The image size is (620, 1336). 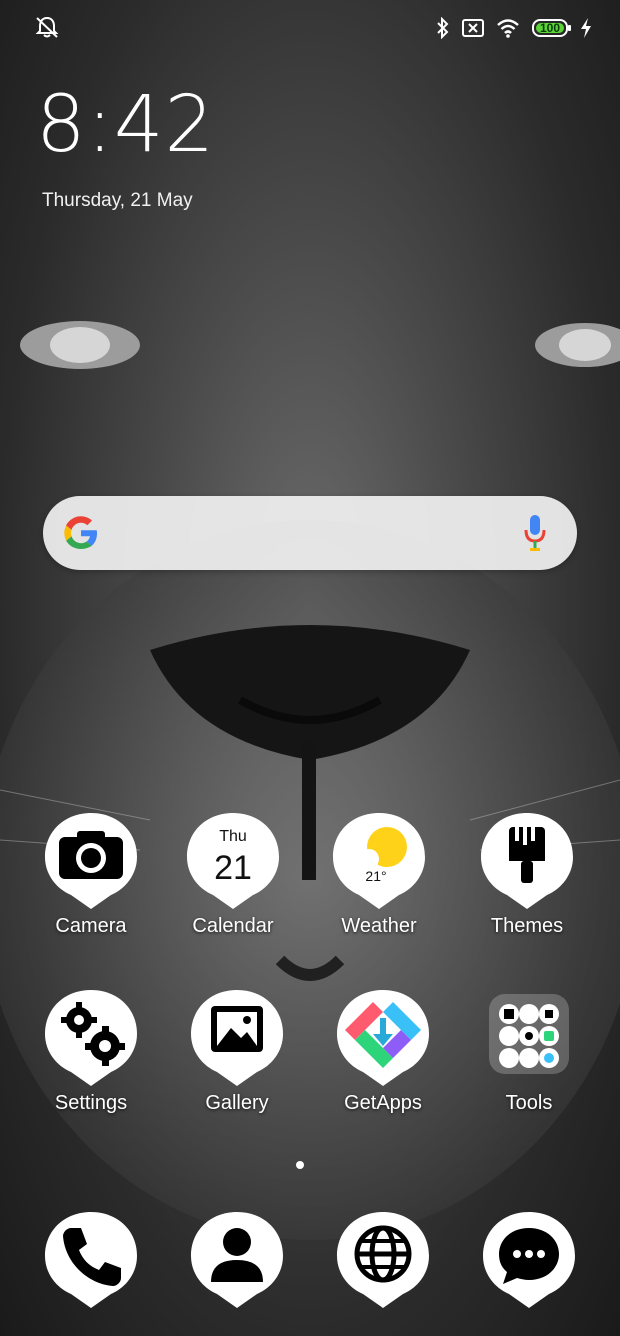 I want to click on clock-date: Thursday, 21 May, so click(x=117, y=201).